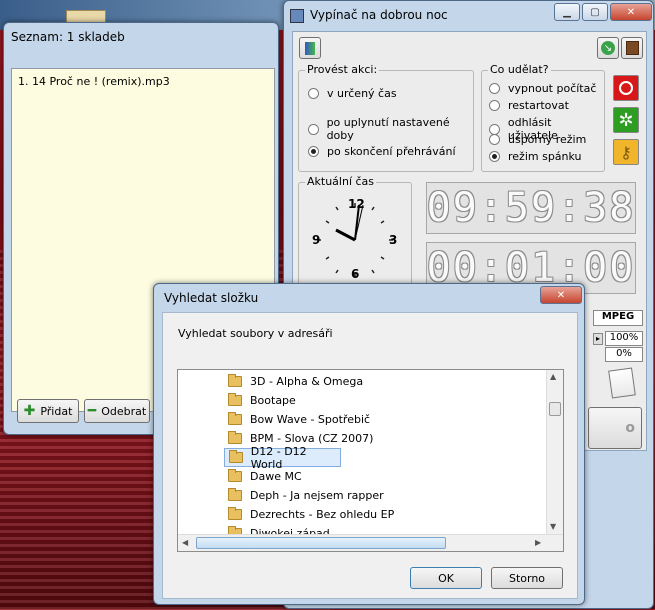  What do you see at coordinates (561, 295) in the screenshot?
I see `dialog-close-button: ✕` at bounding box center [561, 295].